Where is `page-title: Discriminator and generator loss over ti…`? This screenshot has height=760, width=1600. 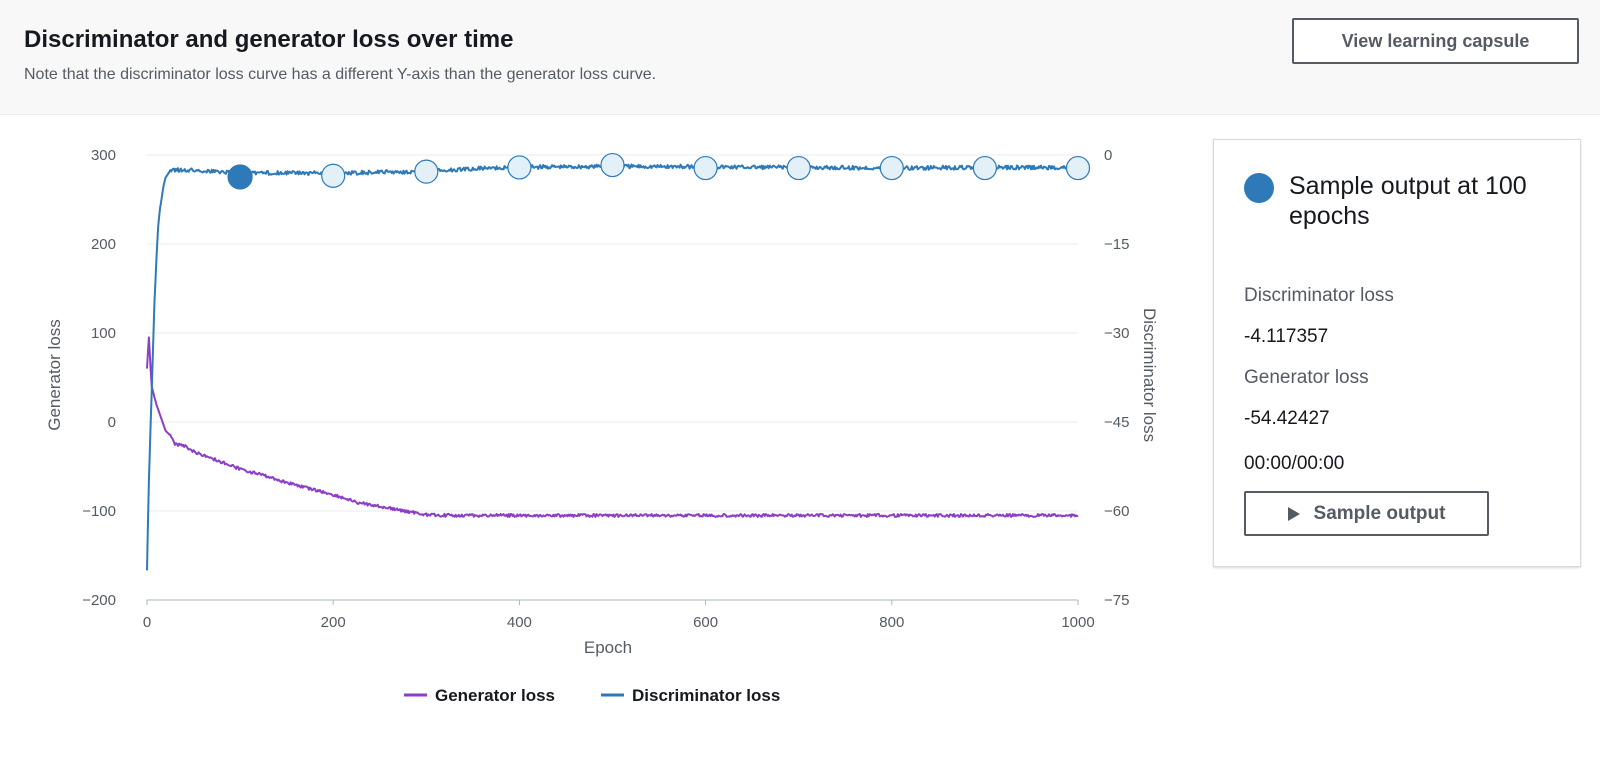 page-title: Discriminator and generator loss over ti… is located at coordinates (269, 39).